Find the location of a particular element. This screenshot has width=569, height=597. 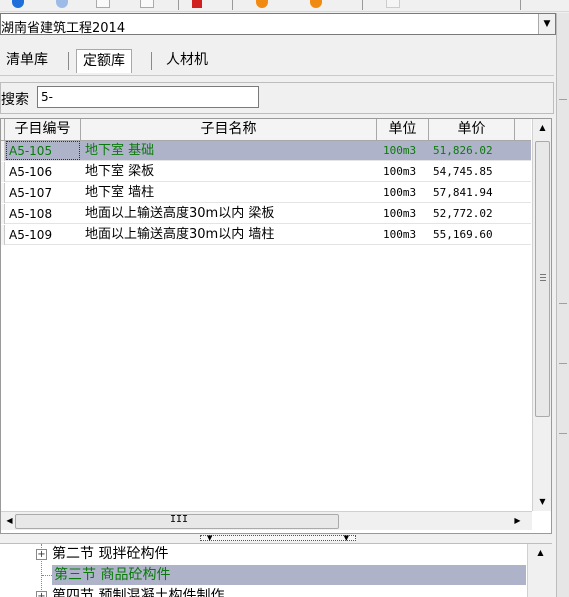

library-select-value: 湖南省建筑工程2014 is located at coordinates (63, 28).